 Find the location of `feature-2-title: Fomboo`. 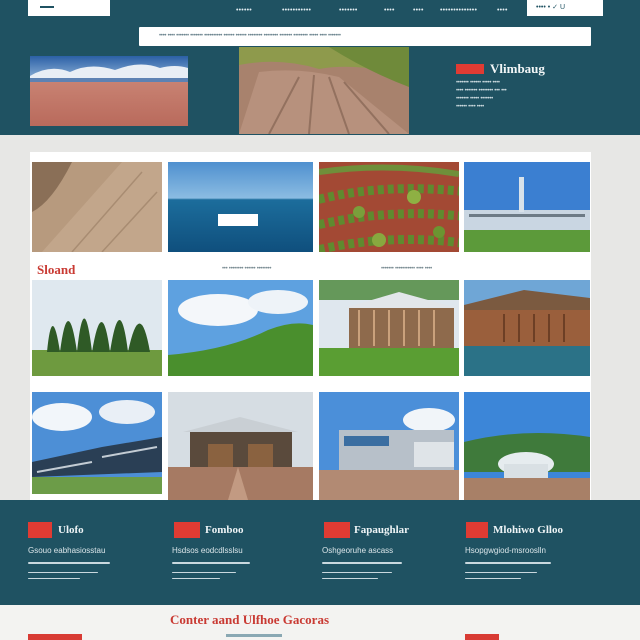

feature-2-title: Fomboo is located at coordinates (224, 530).